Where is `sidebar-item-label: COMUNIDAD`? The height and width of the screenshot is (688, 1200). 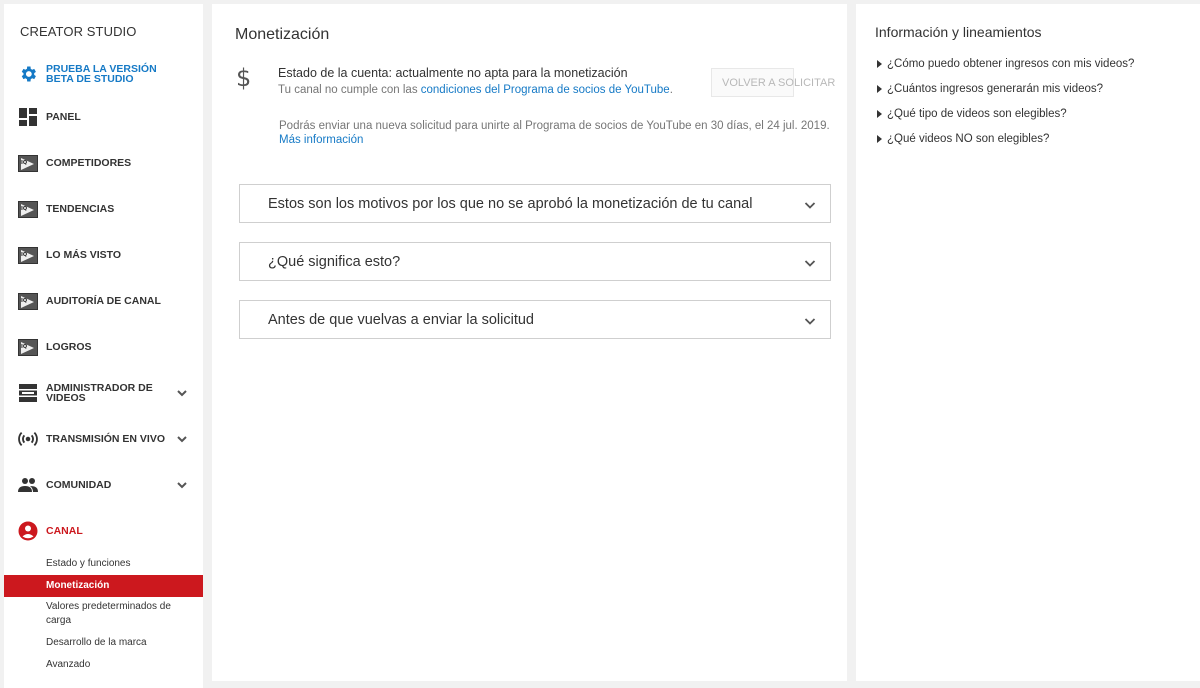
sidebar-item-label: COMUNIDAD is located at coordinates (79, 485).